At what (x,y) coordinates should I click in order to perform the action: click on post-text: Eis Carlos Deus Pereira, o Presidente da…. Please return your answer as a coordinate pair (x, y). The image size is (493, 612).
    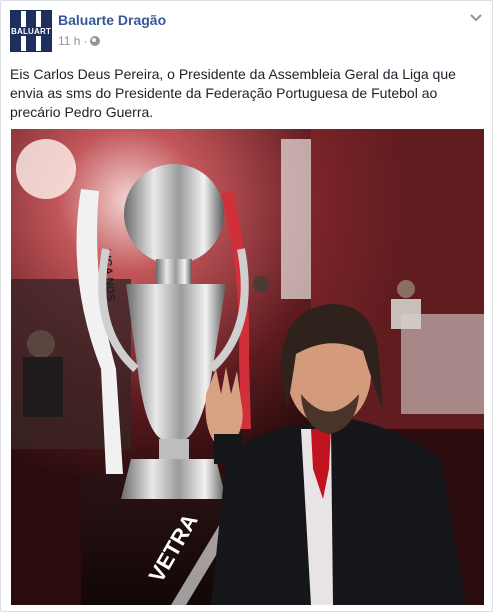
    Looking at the image, I should click on (233, 93).